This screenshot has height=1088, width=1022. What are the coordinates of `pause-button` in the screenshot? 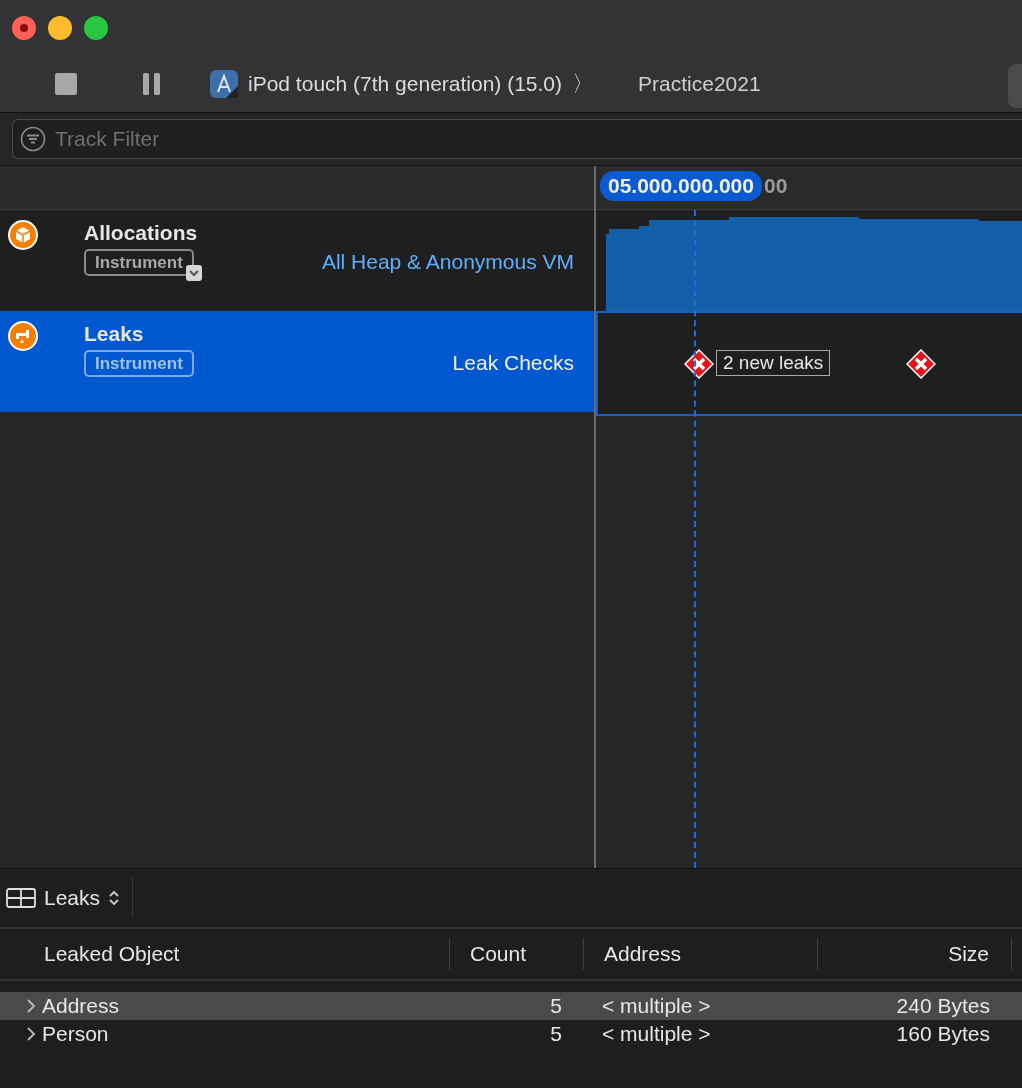 It's located at (152, 84).